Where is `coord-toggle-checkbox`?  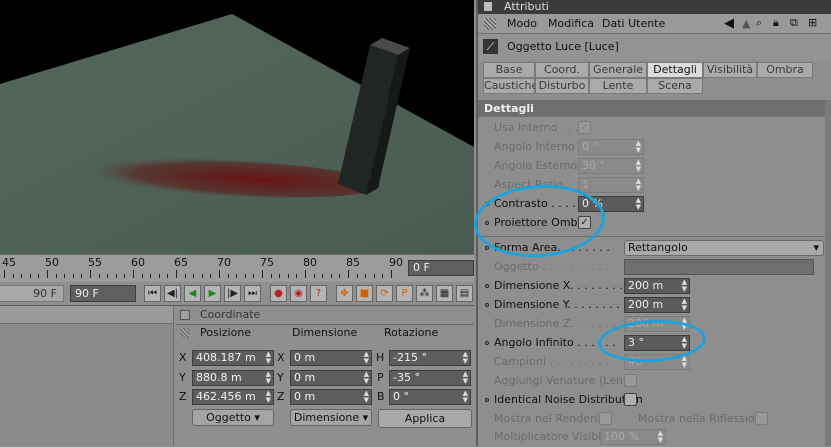
coord-toggle-checkbox is located at coordinates (185, 315).